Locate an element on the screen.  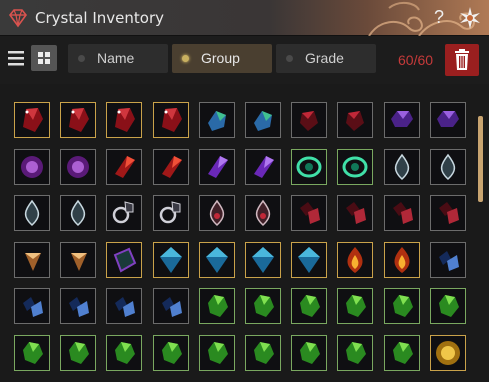
list-view-icon is located at coordinates (16, 58).